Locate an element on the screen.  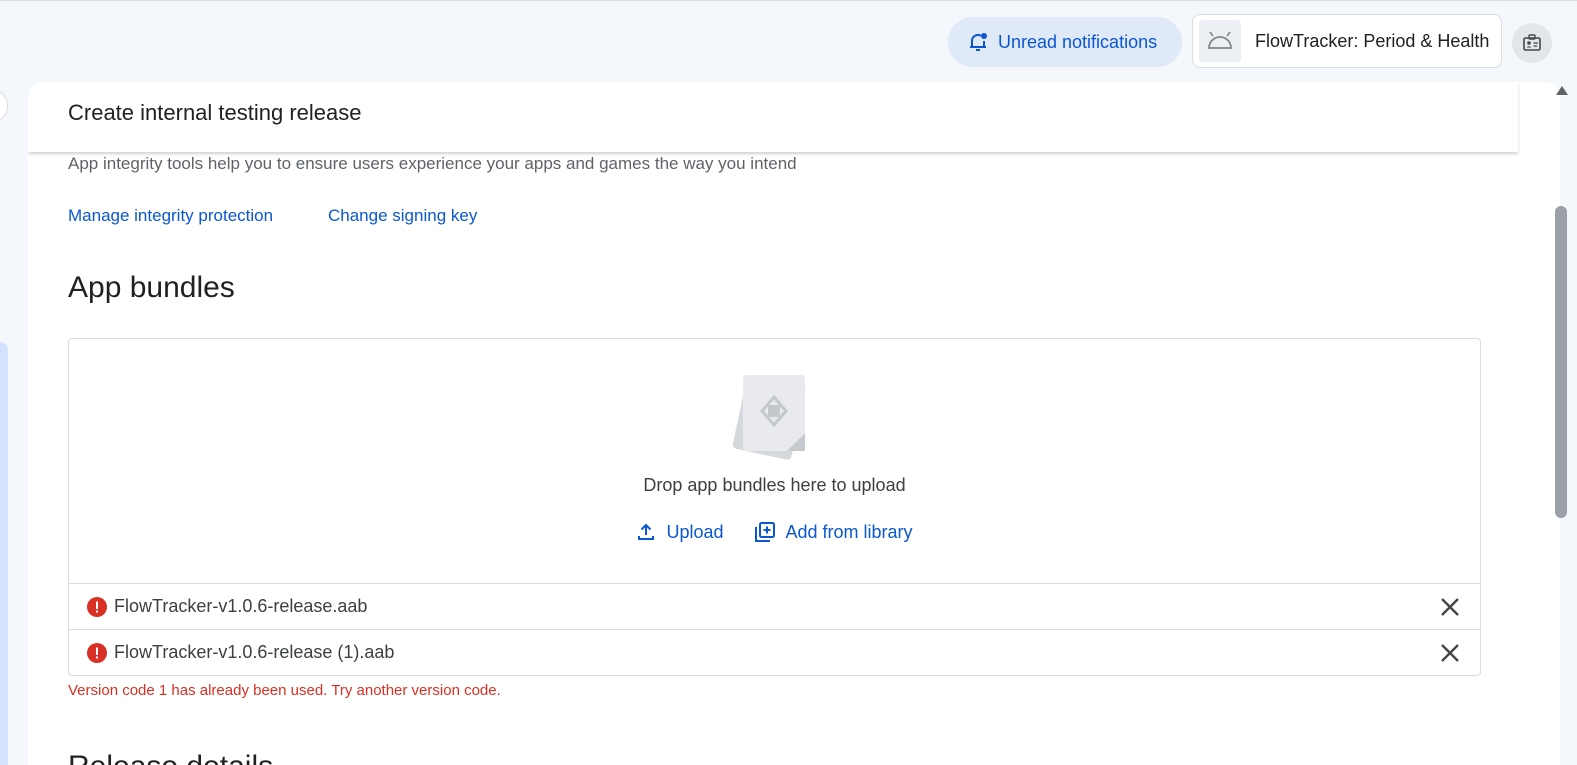
nav-rail-edge is located at coordinates (4, 553).